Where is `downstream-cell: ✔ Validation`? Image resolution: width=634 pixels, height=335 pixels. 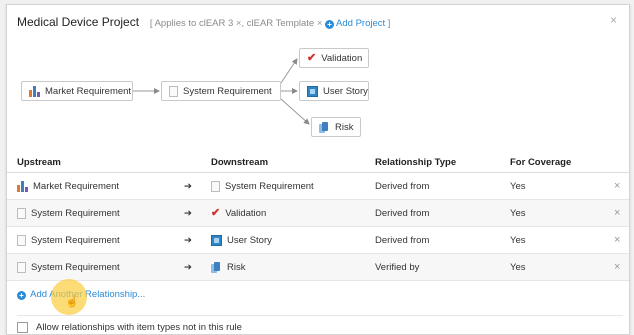 downstream-cell: ✔ Validation is located at coordinates (239, 212).